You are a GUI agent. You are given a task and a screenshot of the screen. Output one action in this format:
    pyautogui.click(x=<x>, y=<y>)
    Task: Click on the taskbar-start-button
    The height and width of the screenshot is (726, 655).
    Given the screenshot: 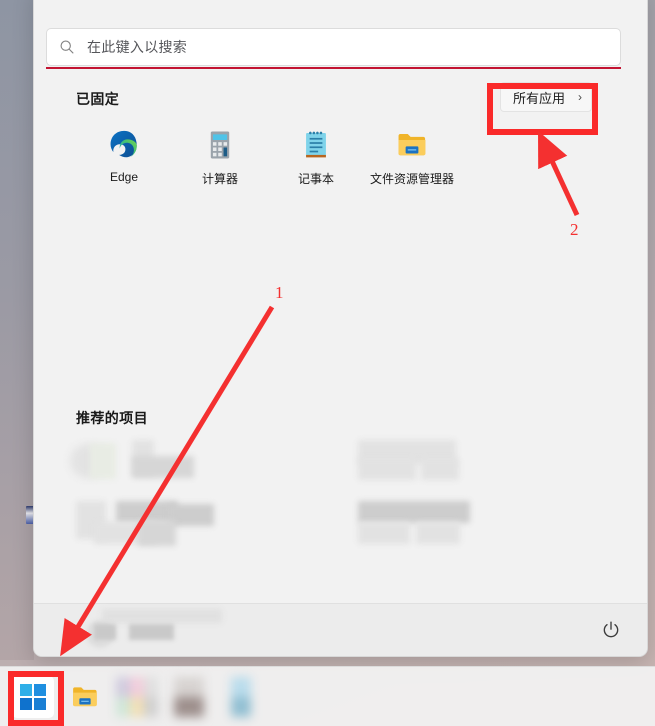 What is the action you would take?
    pyautogui.click(x=33, y=696)
    